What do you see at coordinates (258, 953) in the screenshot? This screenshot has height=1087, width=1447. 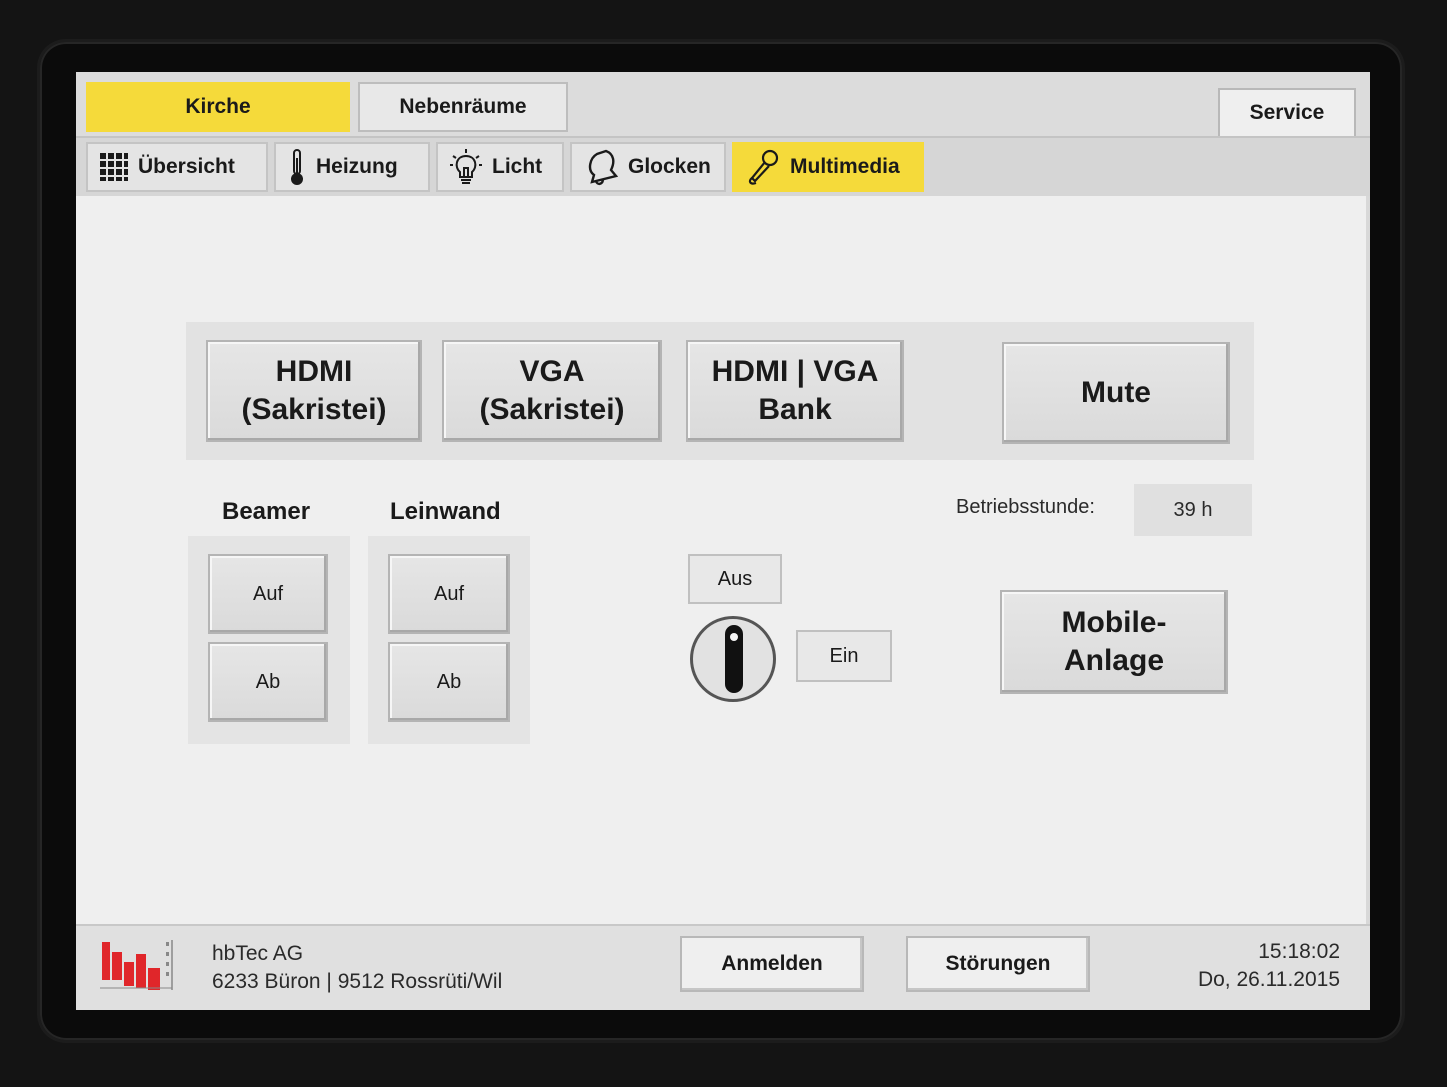 I see `company-name: hbTec AG` at bounding box center [258, 953].